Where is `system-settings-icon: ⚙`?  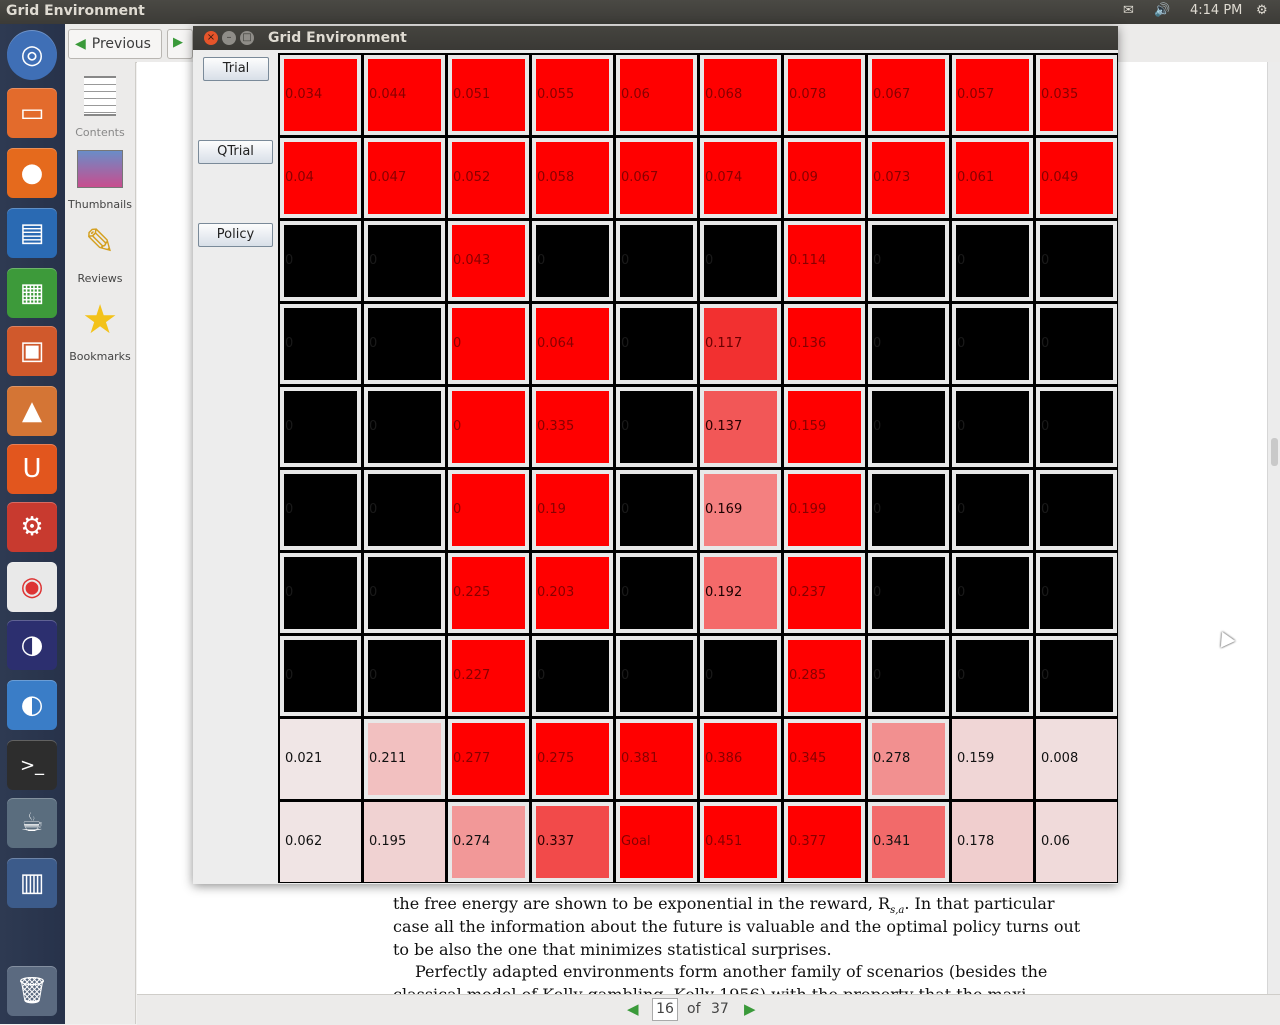
system-settings-icon: ⚙ is located at coordinates (32, 527).